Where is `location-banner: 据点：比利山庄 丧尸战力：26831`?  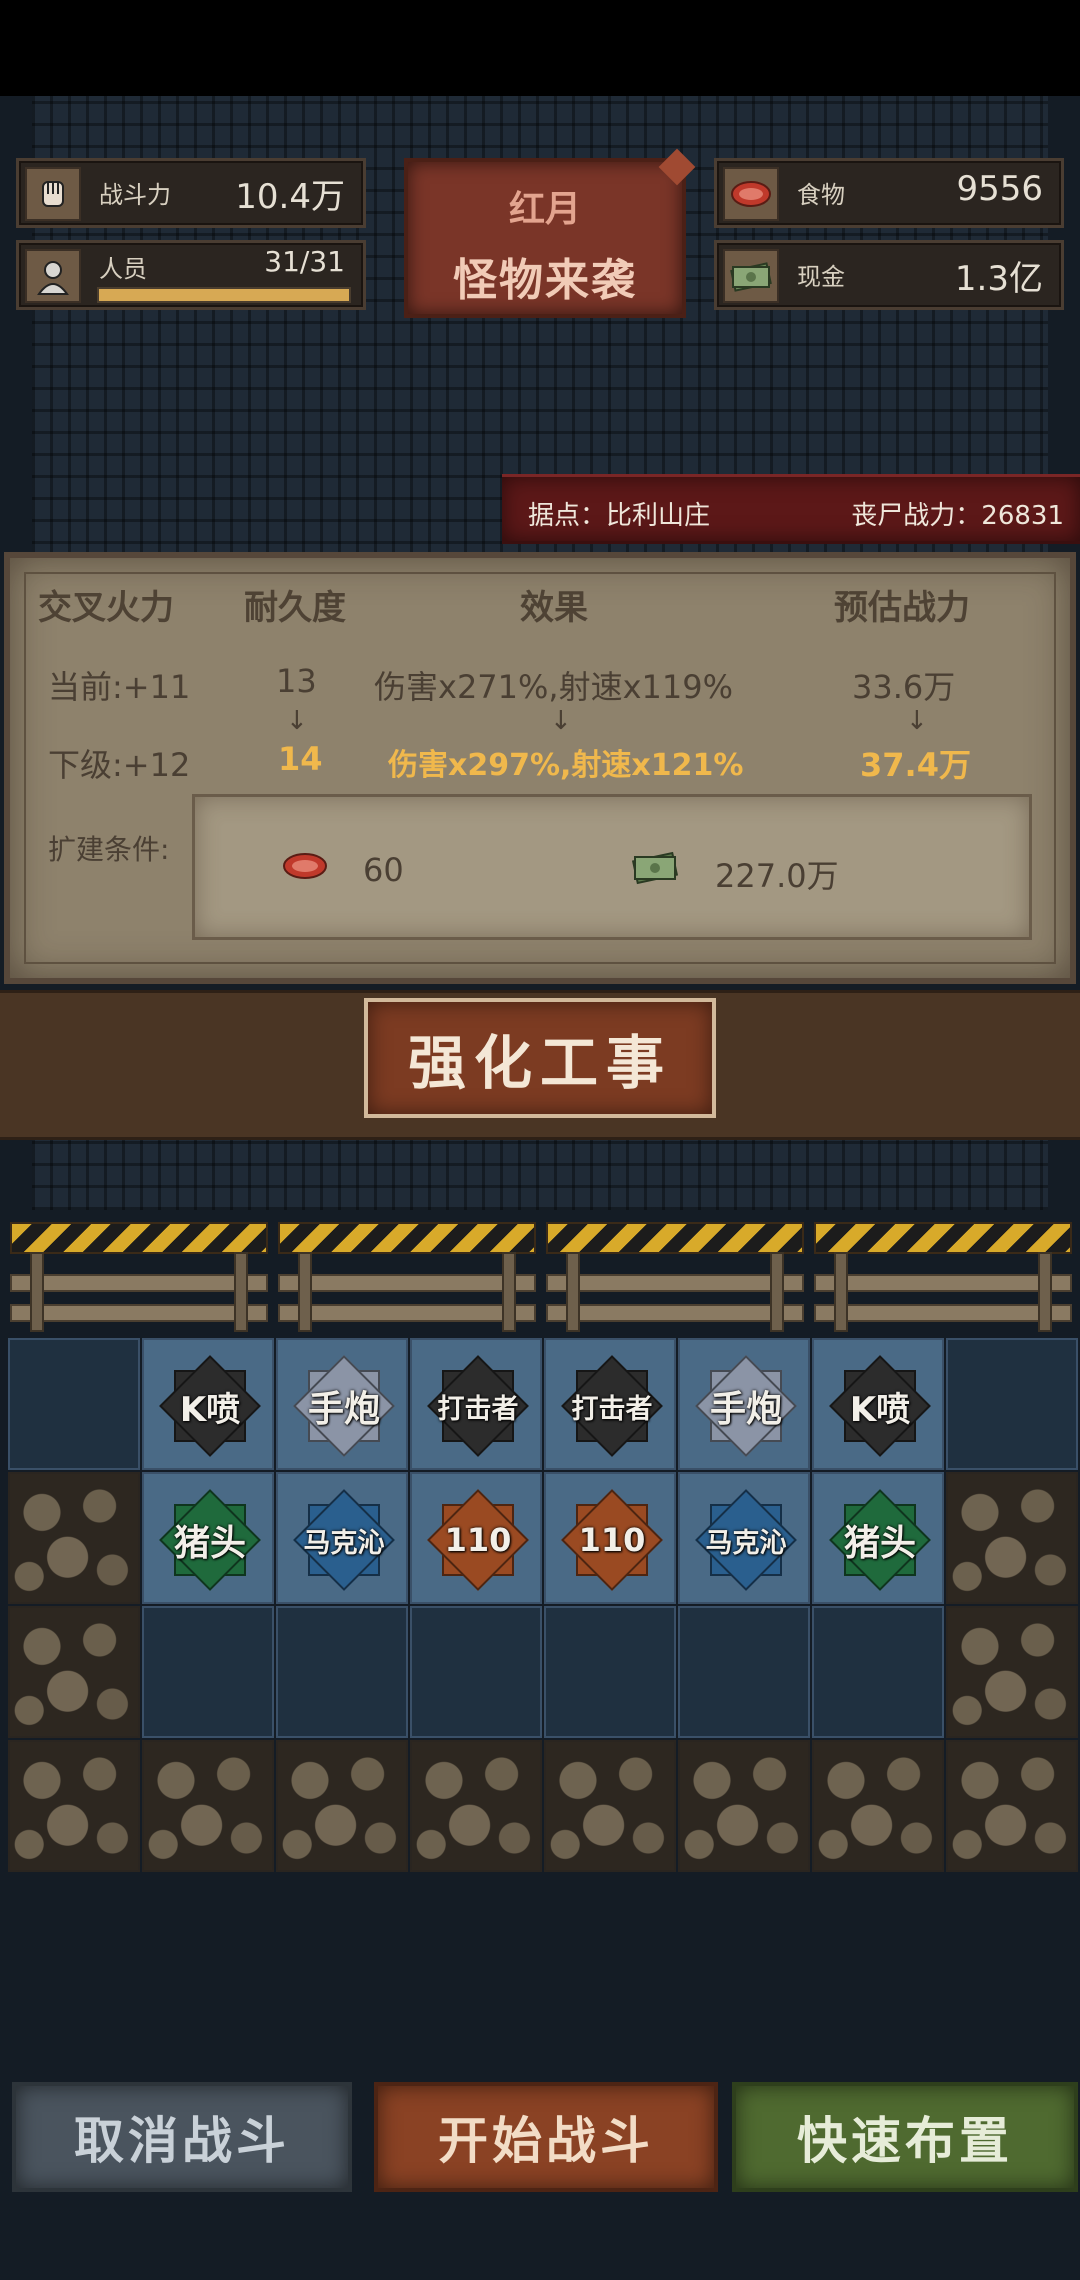 location-banner: 据点：比利山庄 丧尸战力：26831 is located at coordinates (791, 509).